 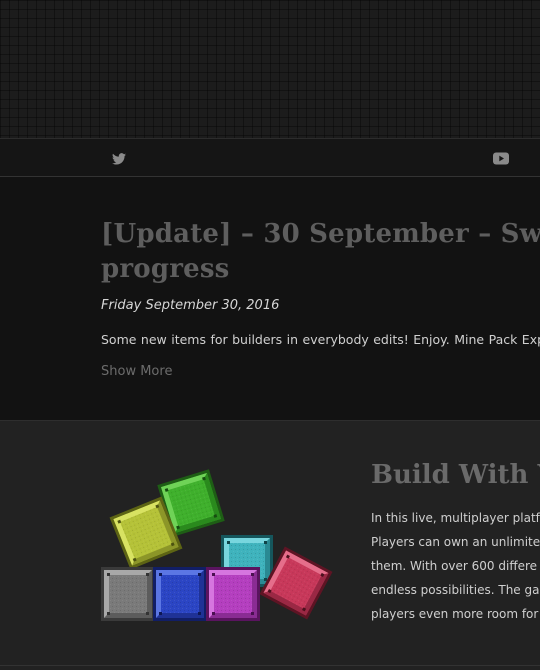 What do you see at coordinates (455, 542) in the screenshot?
I see `feature-text-line: Players can own an unlimite` at bounding box center [455, 542].